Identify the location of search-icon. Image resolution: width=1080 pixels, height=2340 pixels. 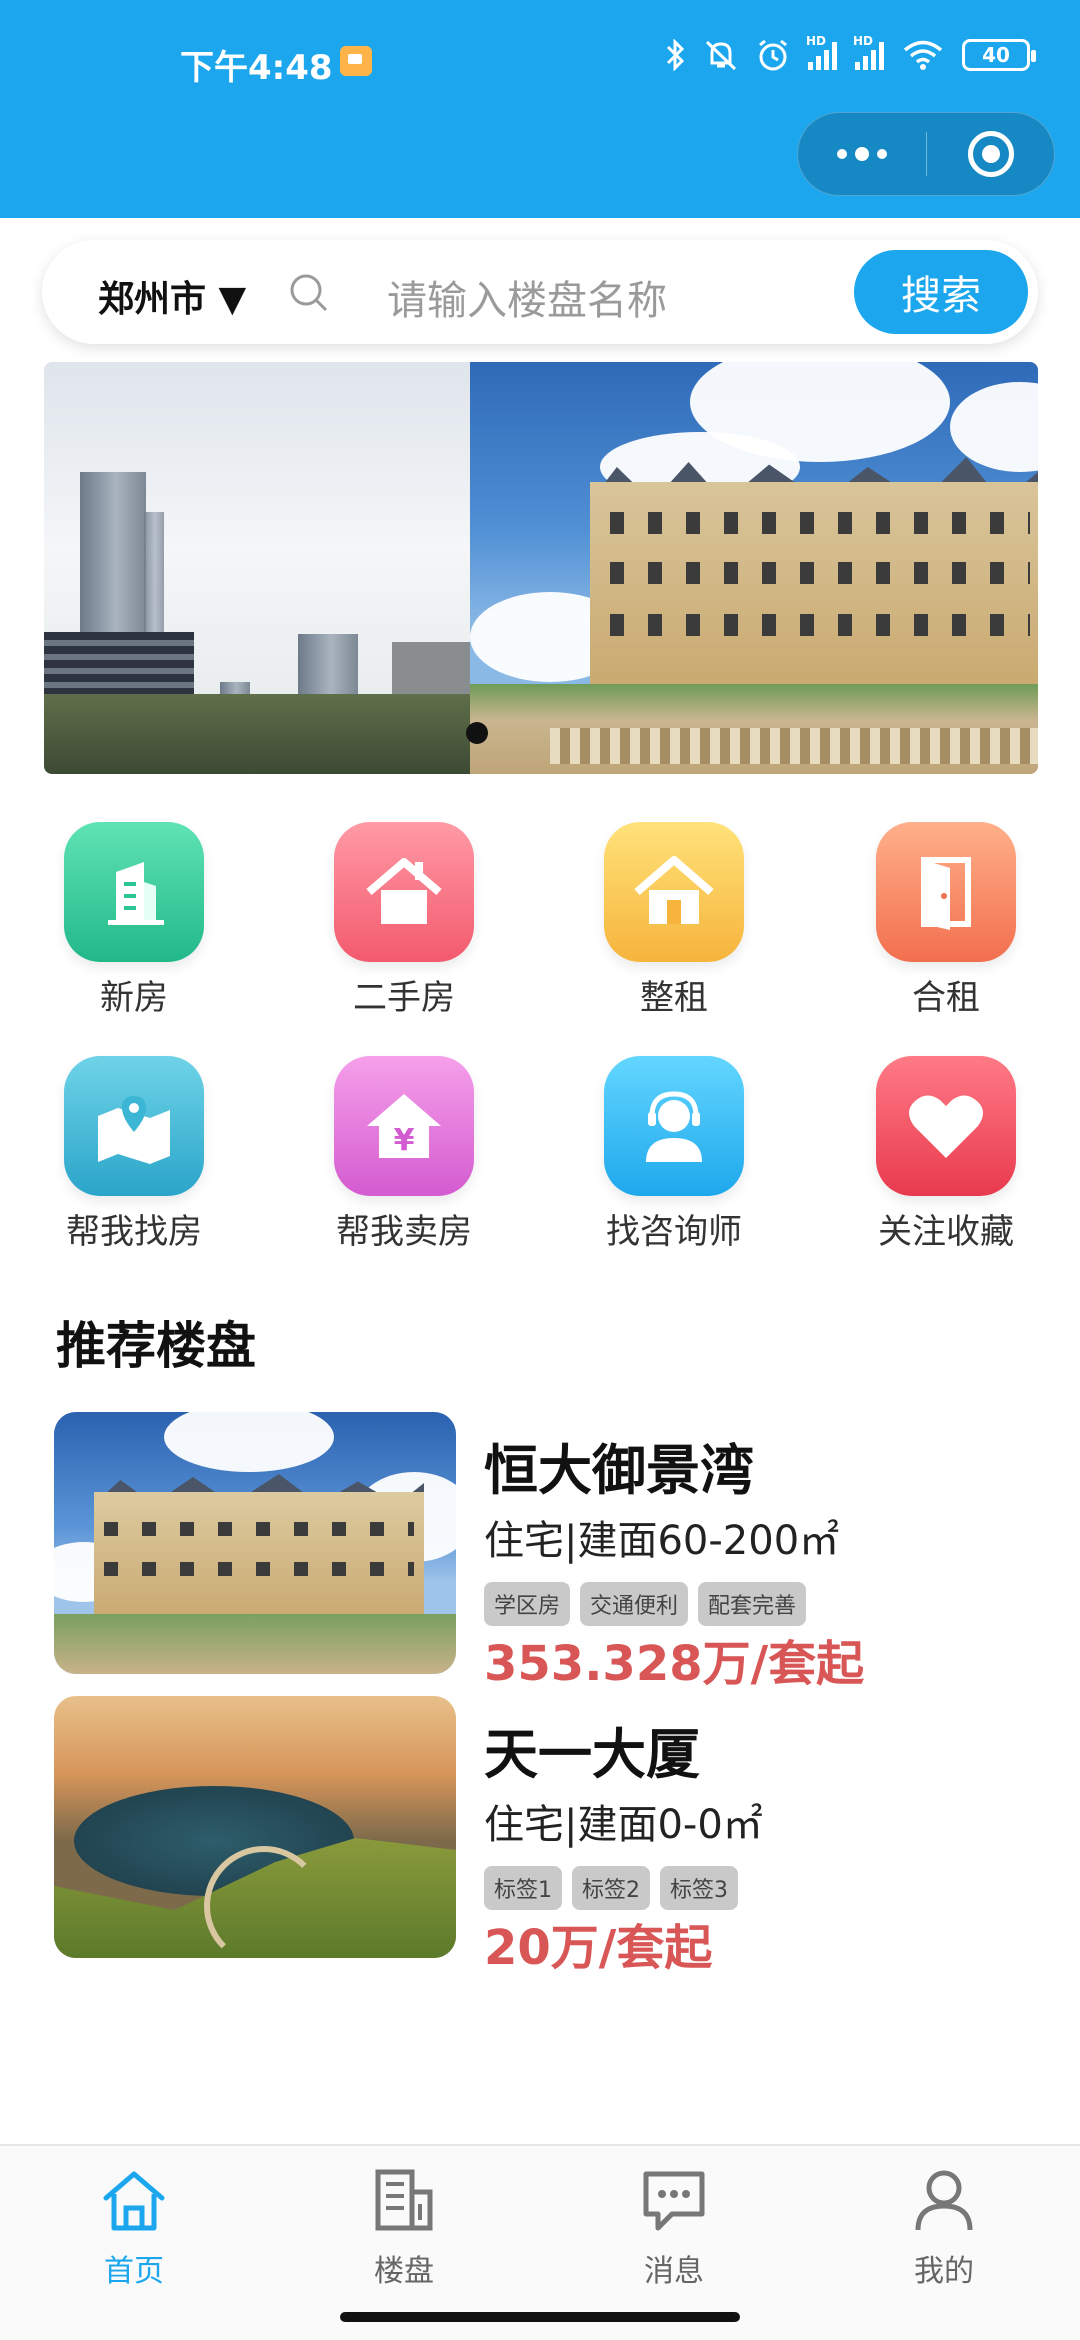
(309, 293).